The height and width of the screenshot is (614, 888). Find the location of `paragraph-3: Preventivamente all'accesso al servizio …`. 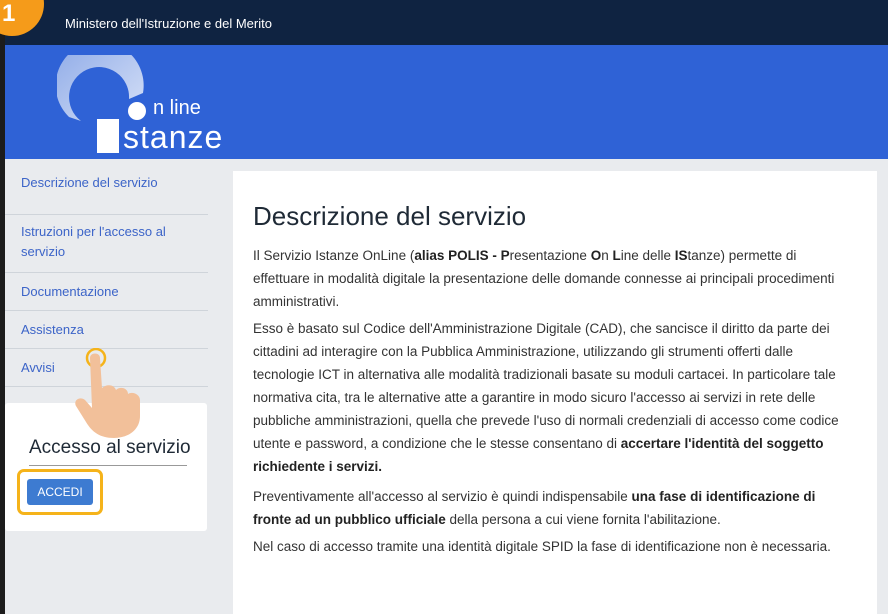

paragraph-3: Preventivamente all'accesso al servizio … is located at coordinates (534, 508).